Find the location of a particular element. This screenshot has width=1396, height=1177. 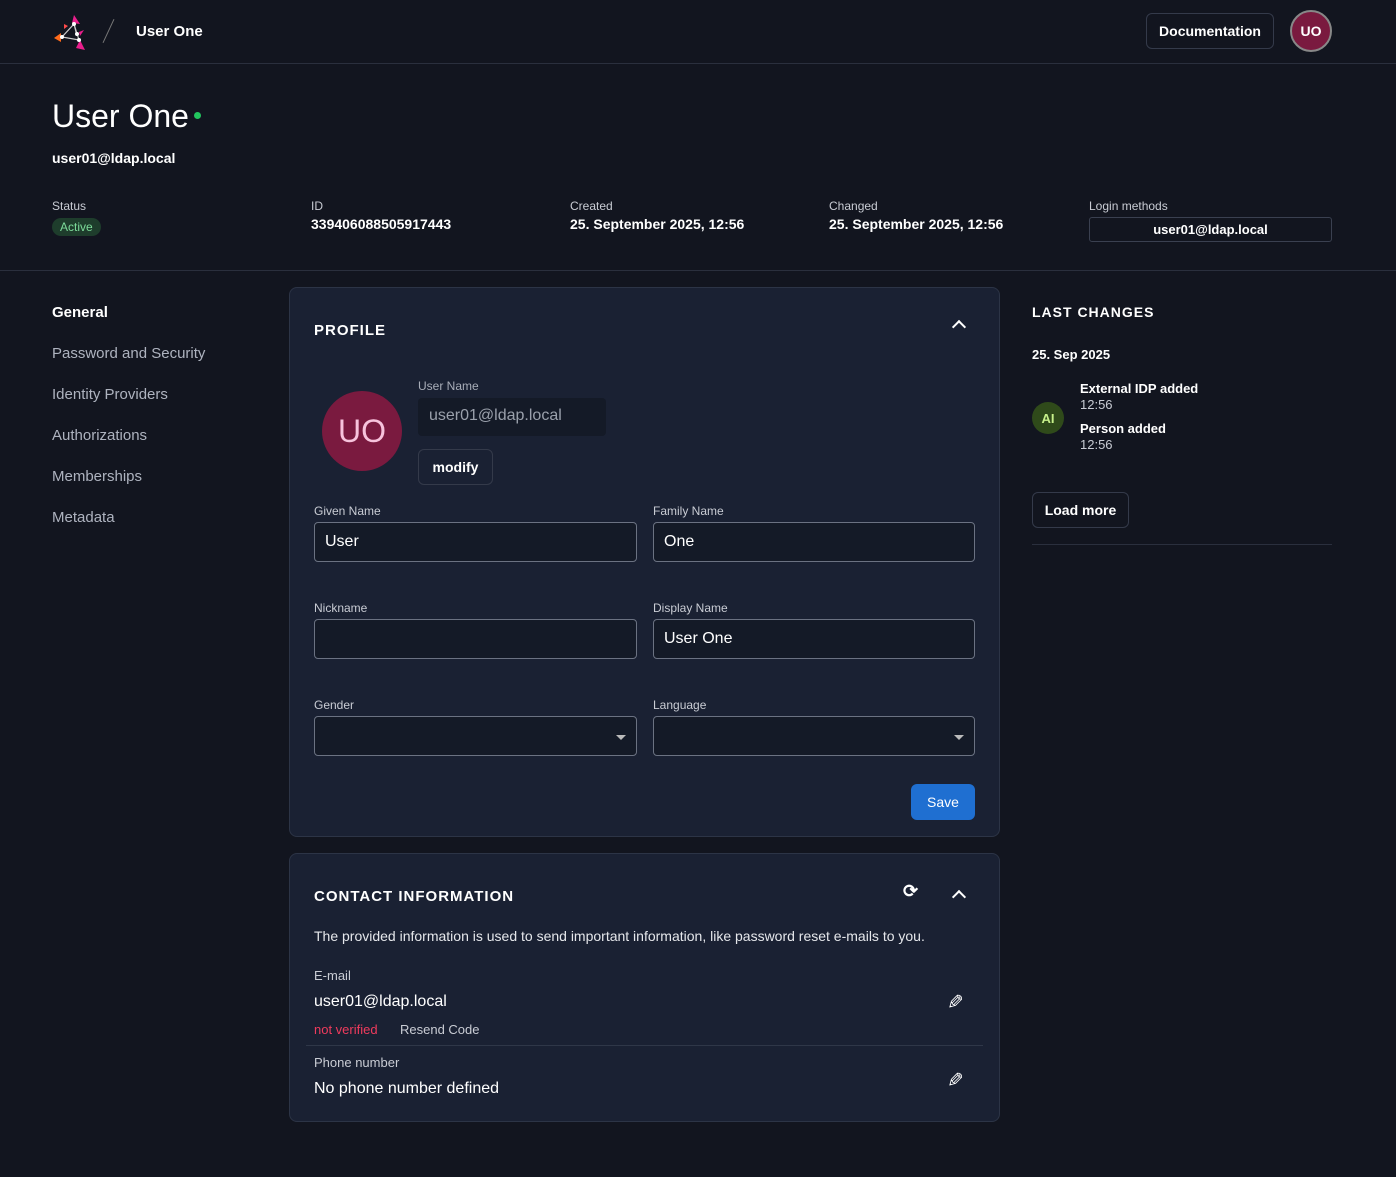

resend-code-link: Resend Code is located at coordinates (440, 1029).